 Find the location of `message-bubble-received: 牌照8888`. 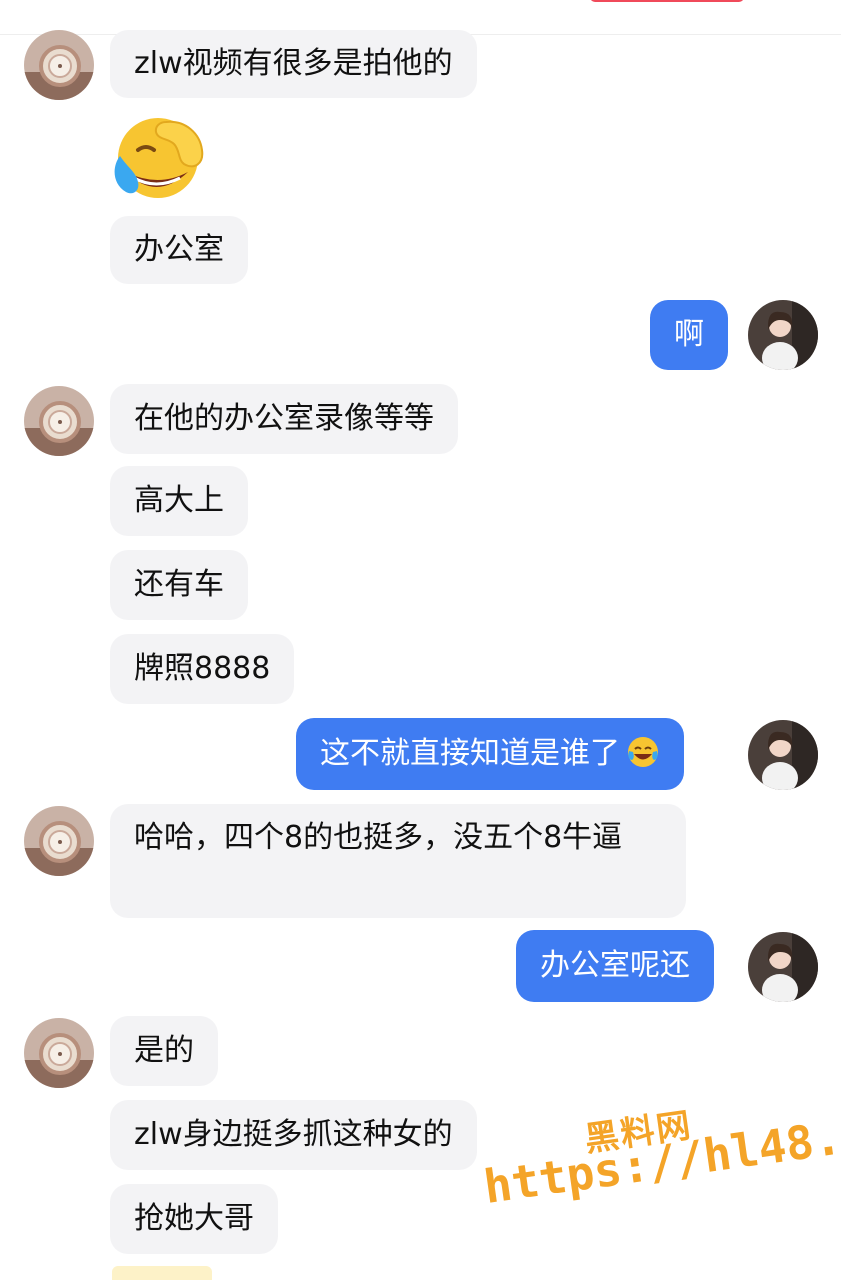

message-bubble-received: 牌照8888 is located at coordinates (202, 669).